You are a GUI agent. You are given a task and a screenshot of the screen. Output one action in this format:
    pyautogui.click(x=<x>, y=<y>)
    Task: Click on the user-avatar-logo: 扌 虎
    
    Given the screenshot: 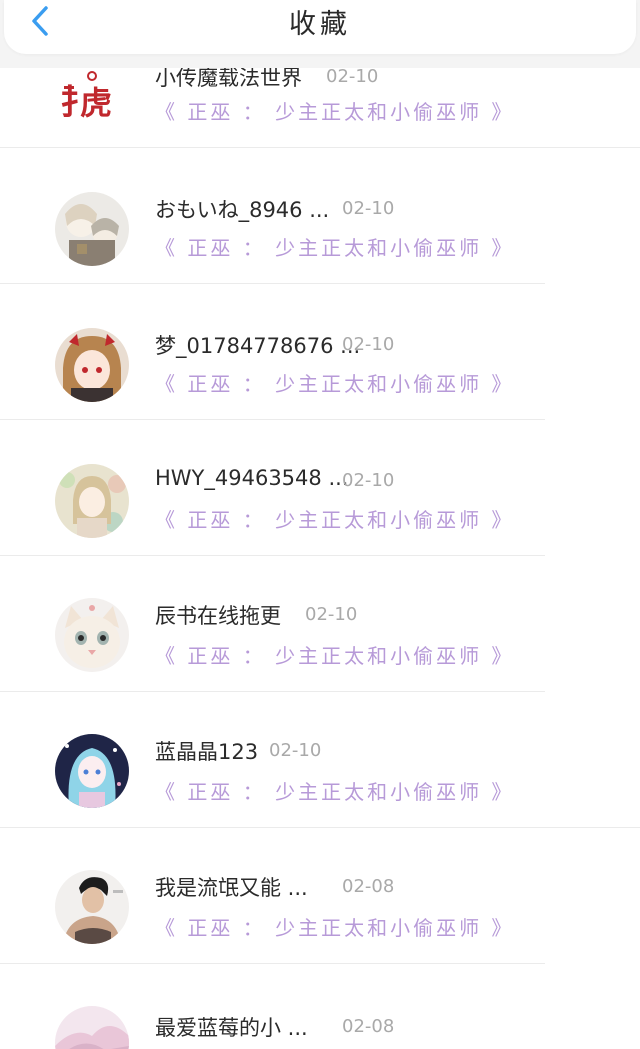 What is the action you would take?
    pyautogui.click(x=87, y=97)
    